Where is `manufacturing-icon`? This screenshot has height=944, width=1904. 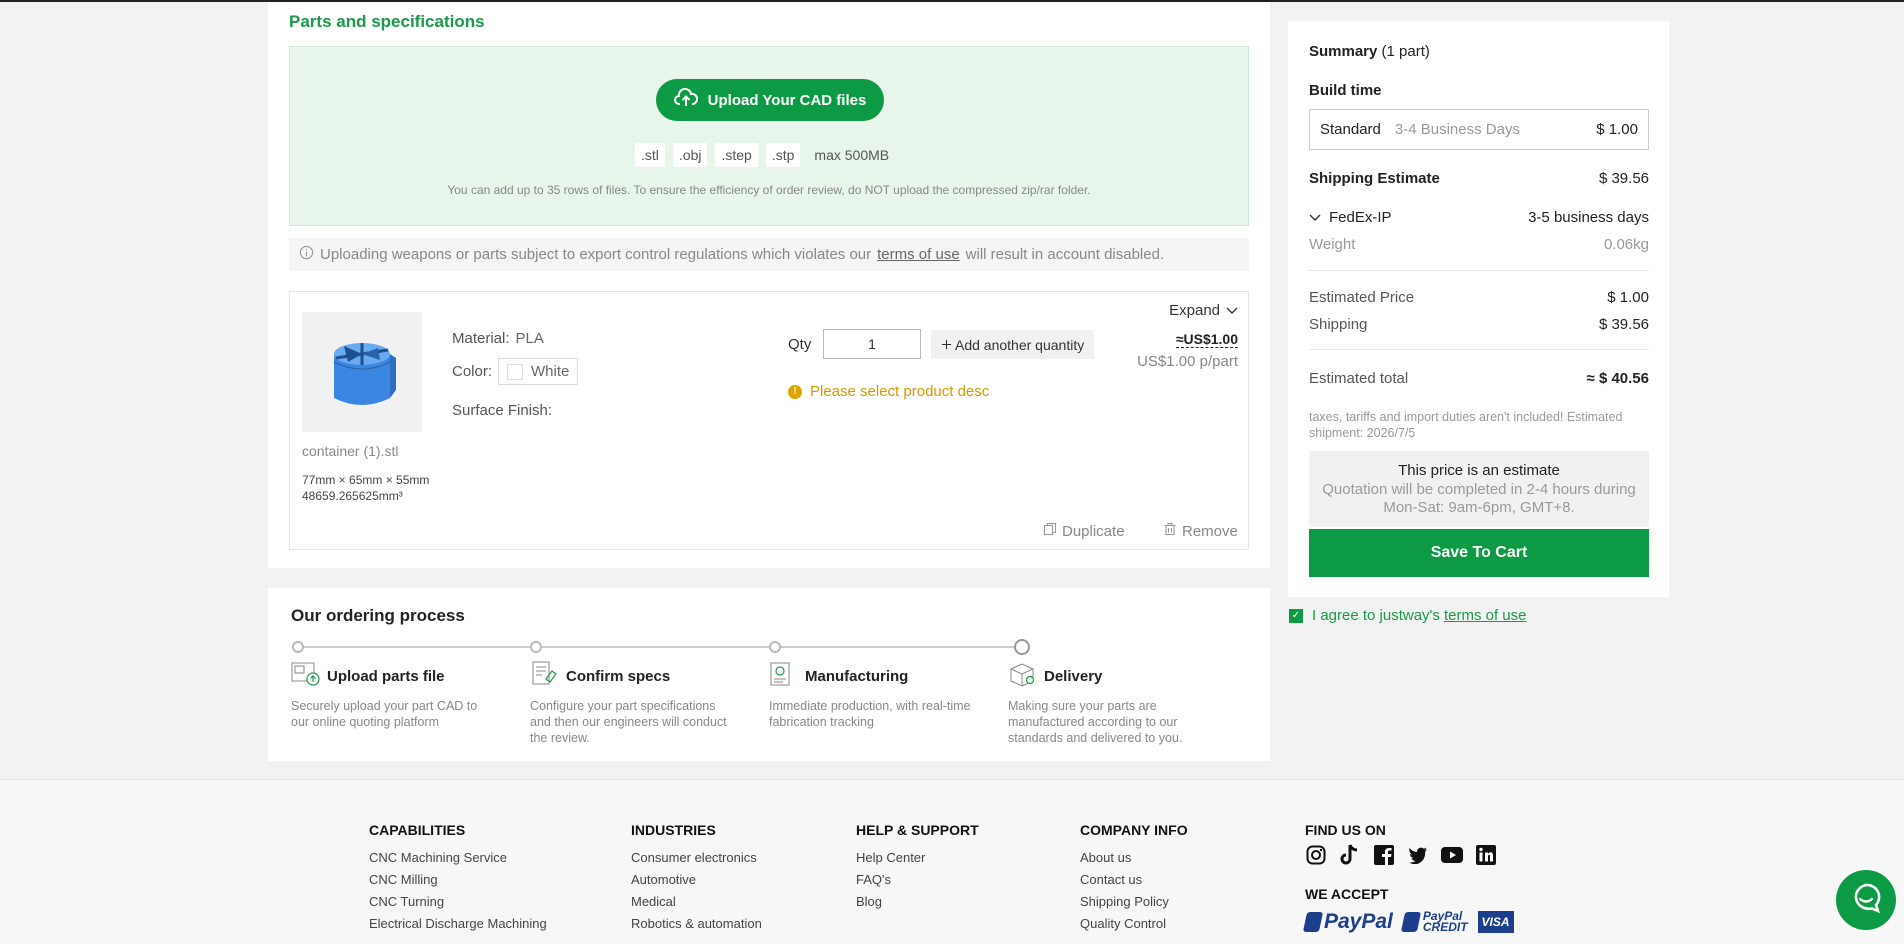
manufacturing-icon is located at coordinates (784, 676).